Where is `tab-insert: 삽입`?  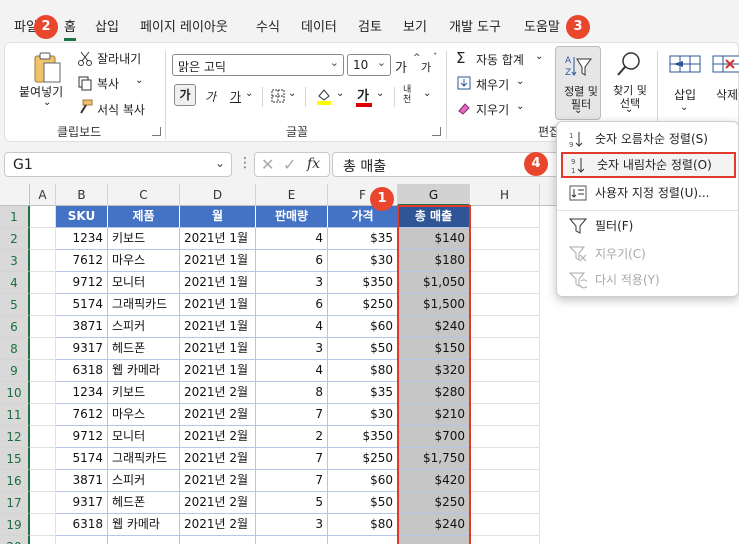 tab-insert: 삽입 is located at coordinates (107, 25).